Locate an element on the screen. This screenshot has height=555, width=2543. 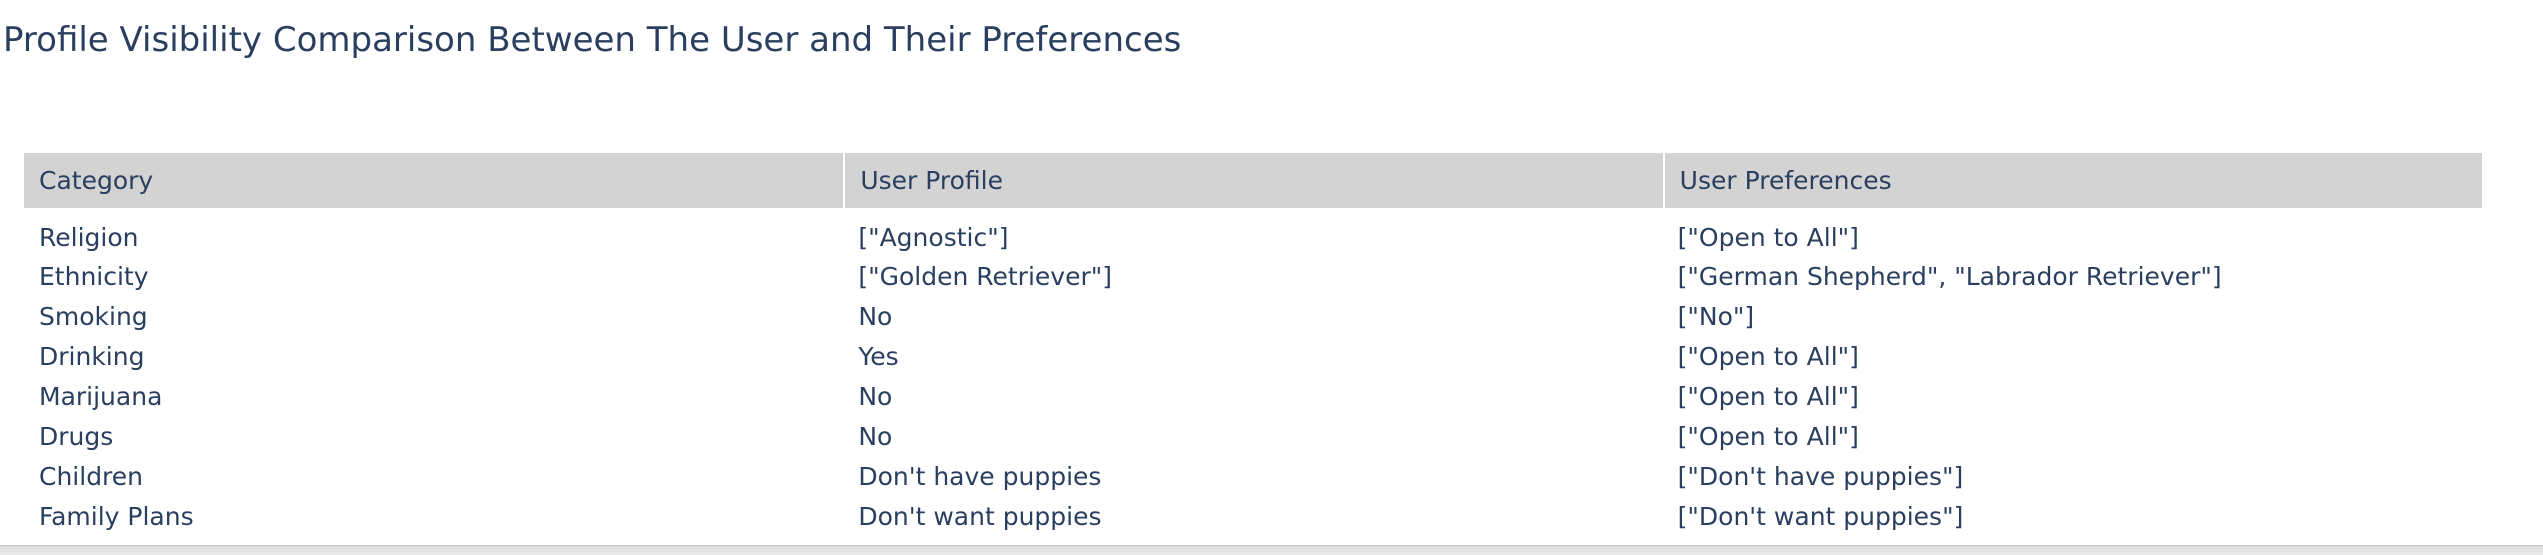
cell-user-profile: ["Golden Retriever"] is located at coordinates (985, 276).